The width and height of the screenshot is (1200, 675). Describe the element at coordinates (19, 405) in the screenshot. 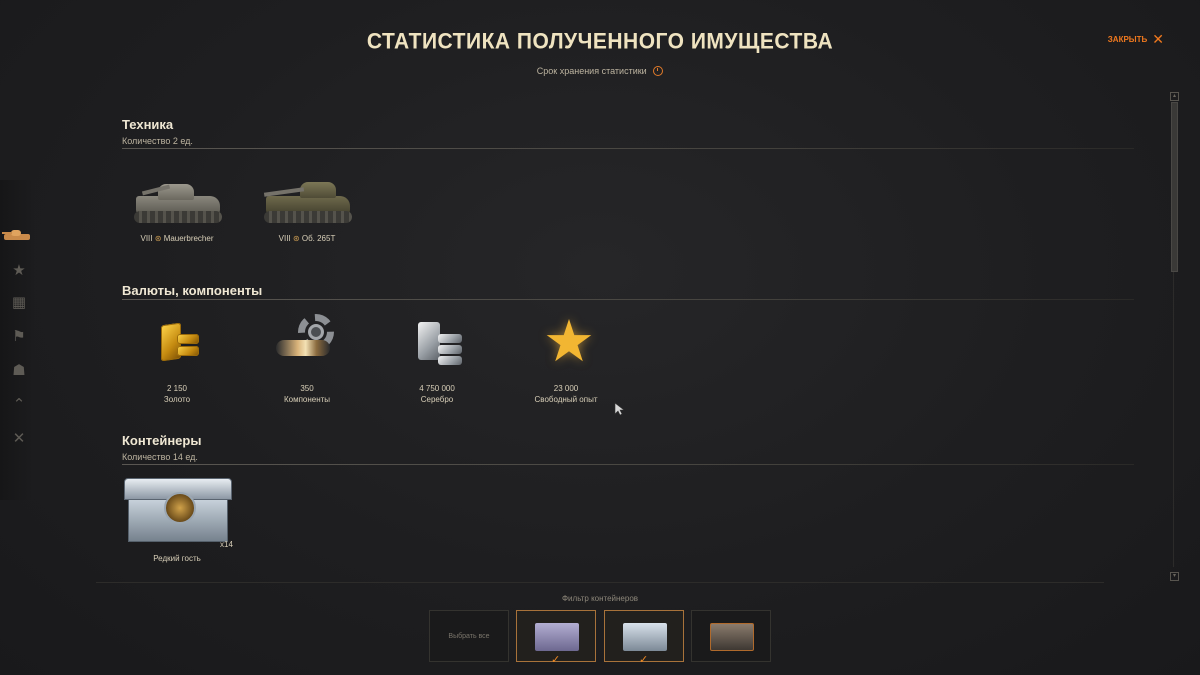

I see `rank-chevron-icon: ⌃` at that location.